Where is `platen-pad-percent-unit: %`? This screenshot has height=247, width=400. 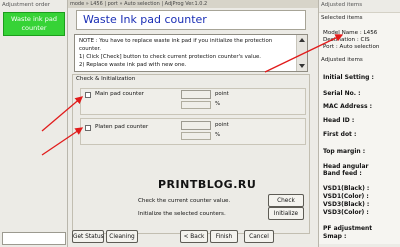 platen-pad-percent-unit: % is located at coordinates (218, 135).